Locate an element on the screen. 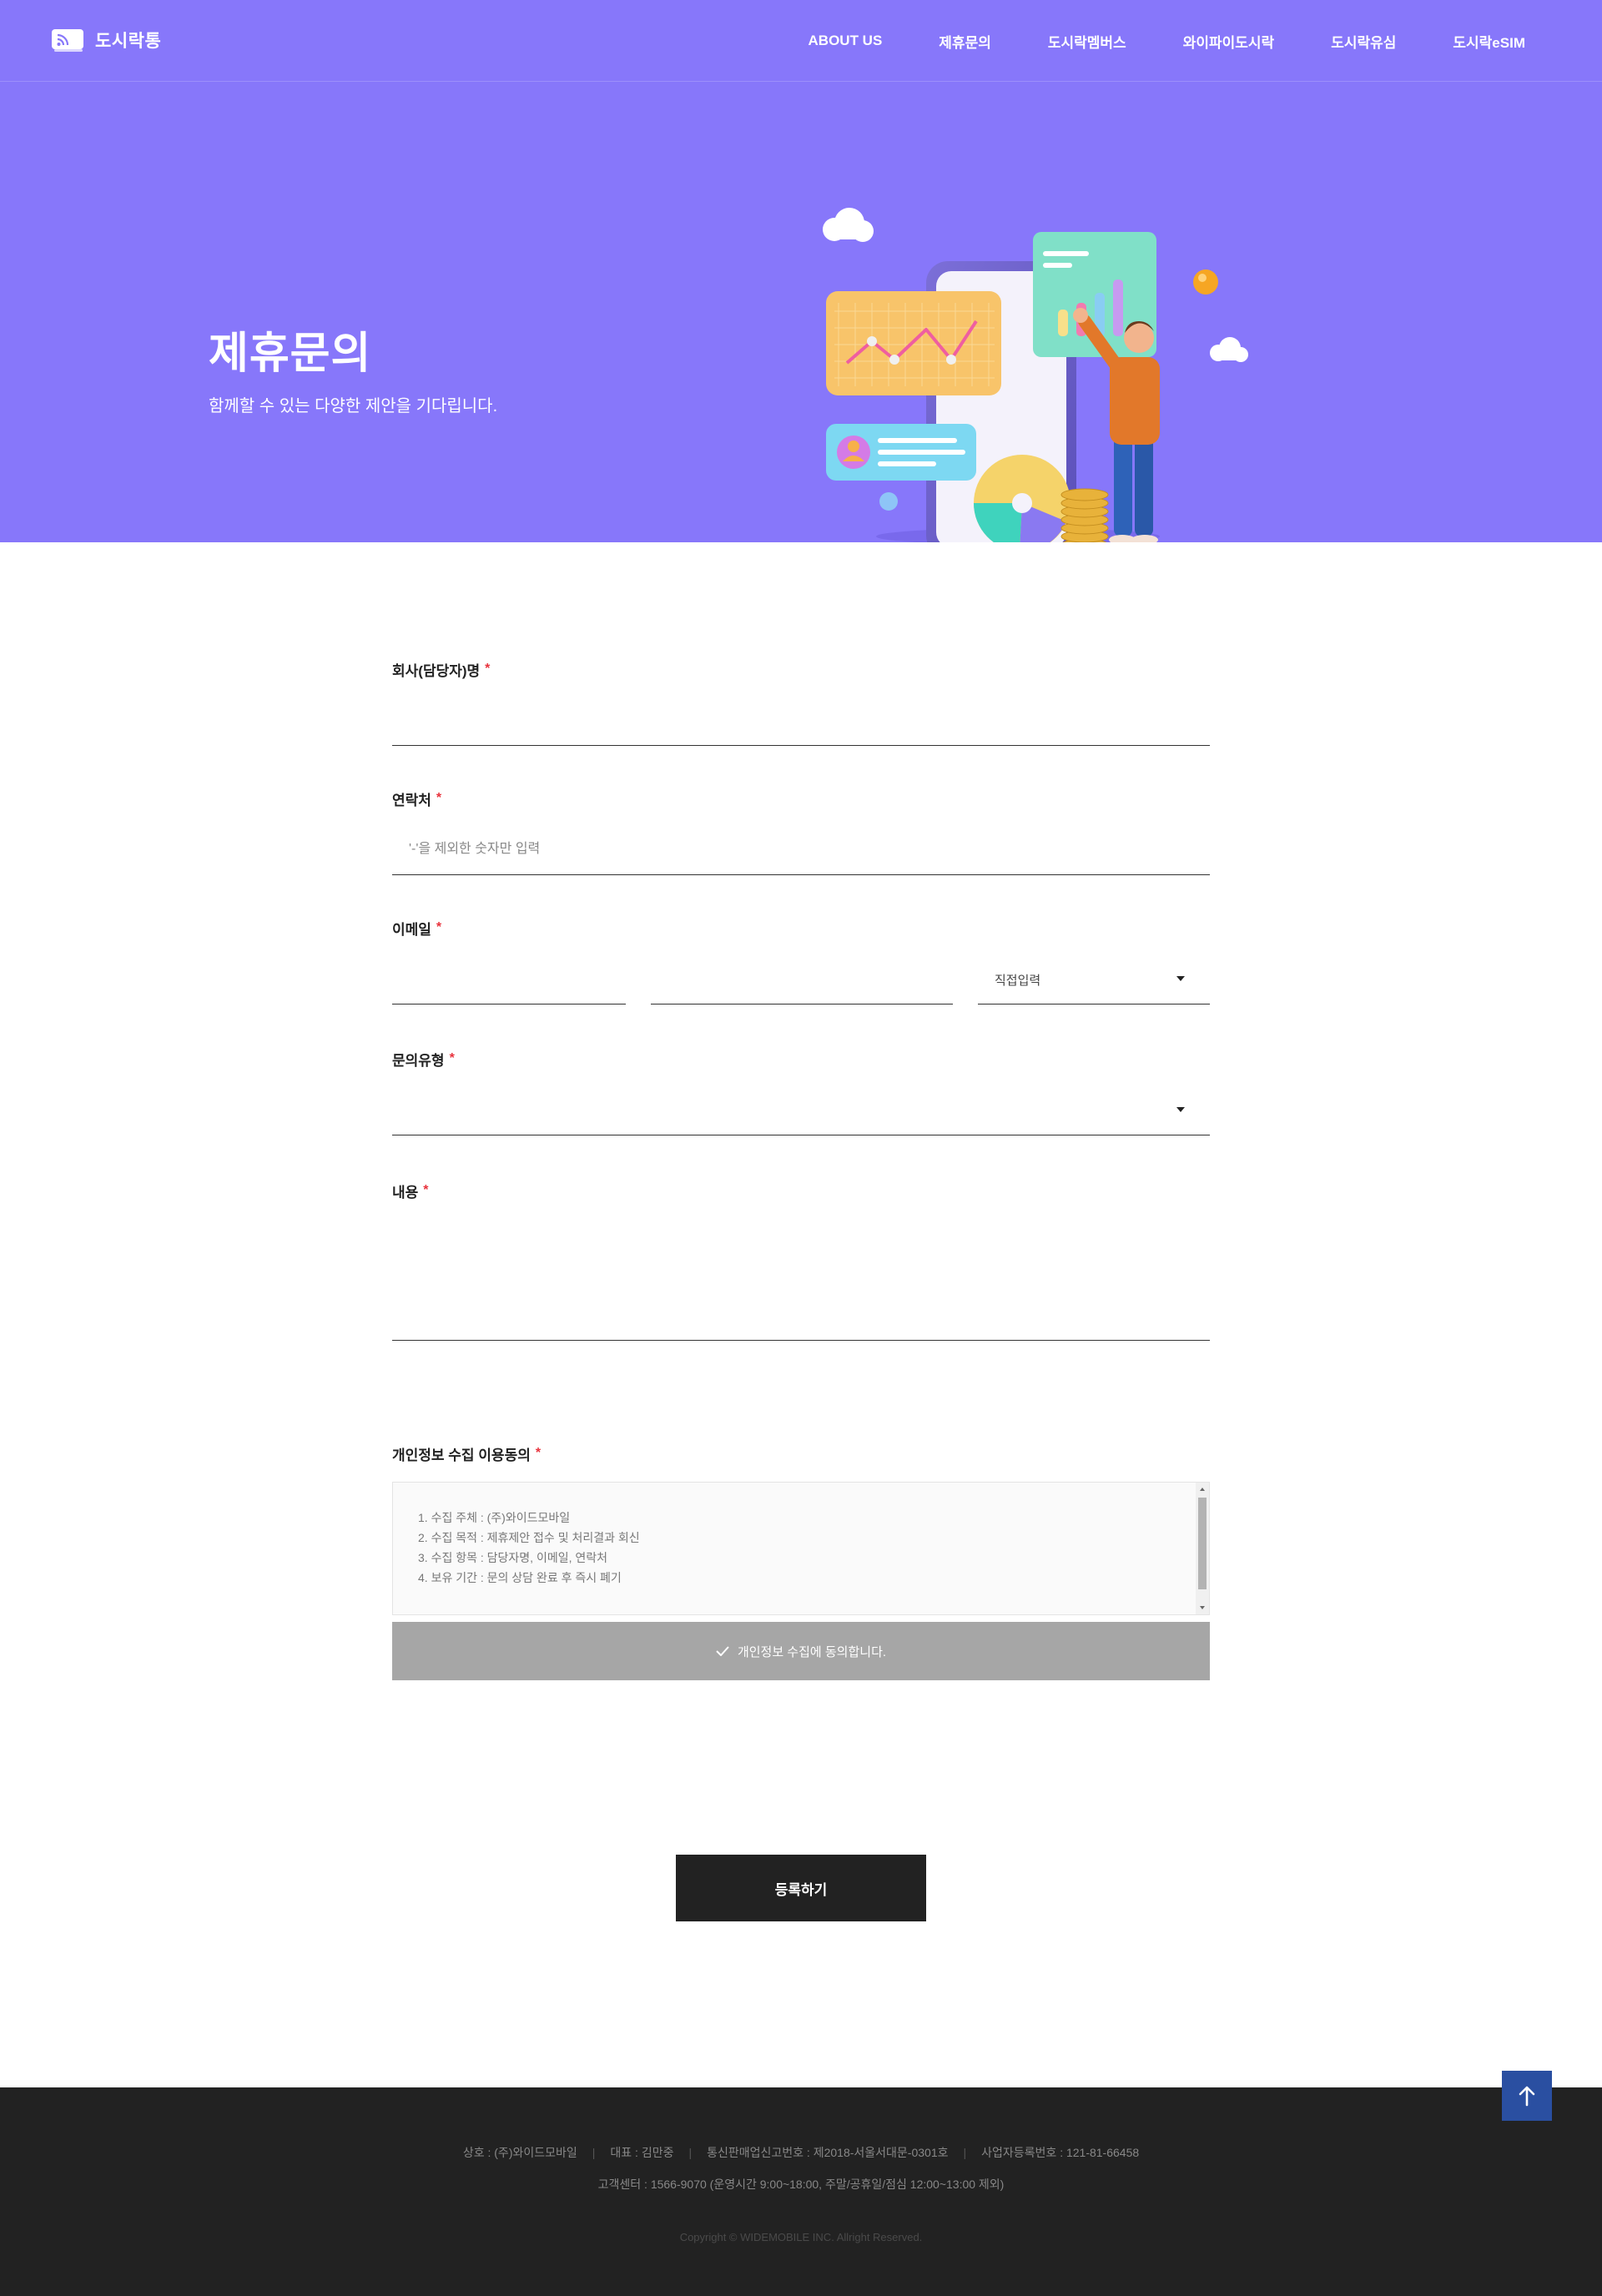  check-icon is located at coordinates (722, 1651).